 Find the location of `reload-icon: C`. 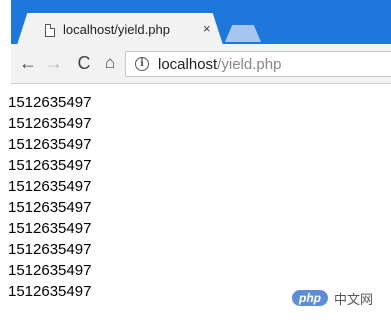

reload-icon: C is located at coordinates (84, 63).